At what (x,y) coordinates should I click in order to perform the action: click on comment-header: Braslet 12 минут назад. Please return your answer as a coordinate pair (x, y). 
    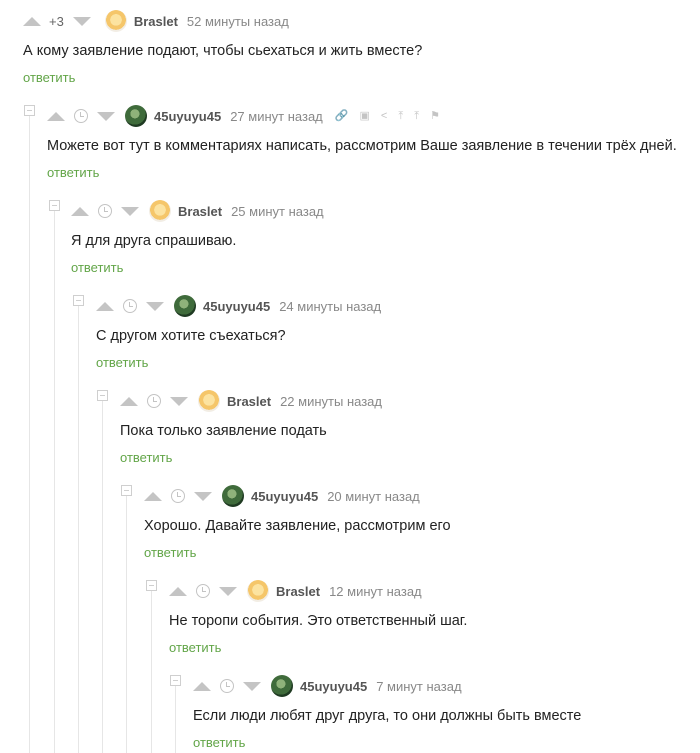
    Looking at the image, I should click on (295, 591).